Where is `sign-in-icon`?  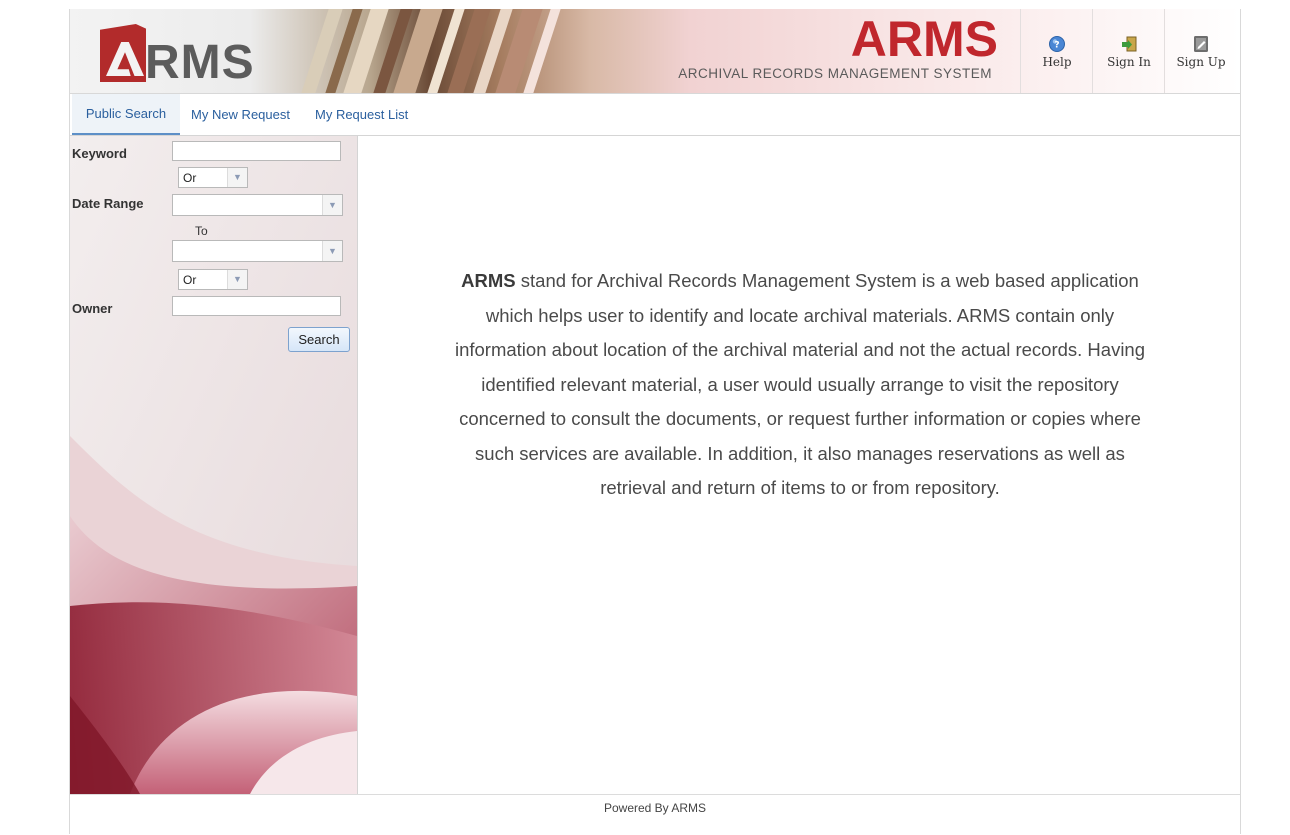
sign-in-icon is located at coordinates (1129, 44).